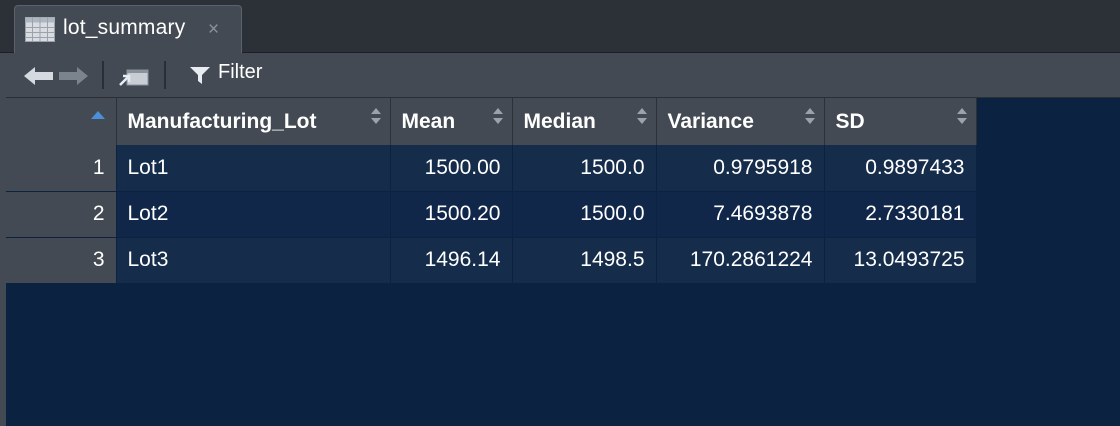 The width and height of the screenshot is (1120, 426). Describe the element at coordinates (253, 168) in the screenshot. I see `cell-manufacturing-lot: Lot1` at that location.